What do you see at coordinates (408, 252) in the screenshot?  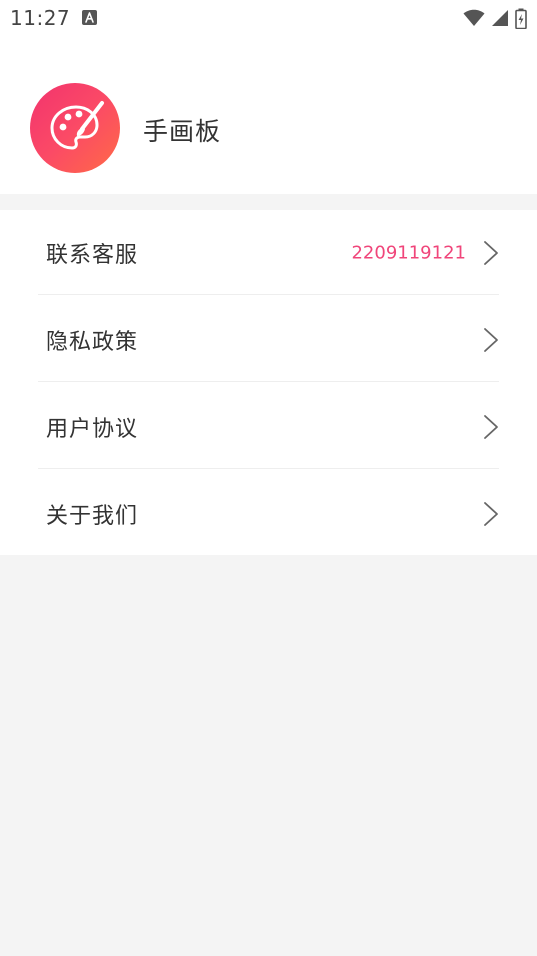 I see `support-phone-number: 2209119121` at bounding box center [408, 252].